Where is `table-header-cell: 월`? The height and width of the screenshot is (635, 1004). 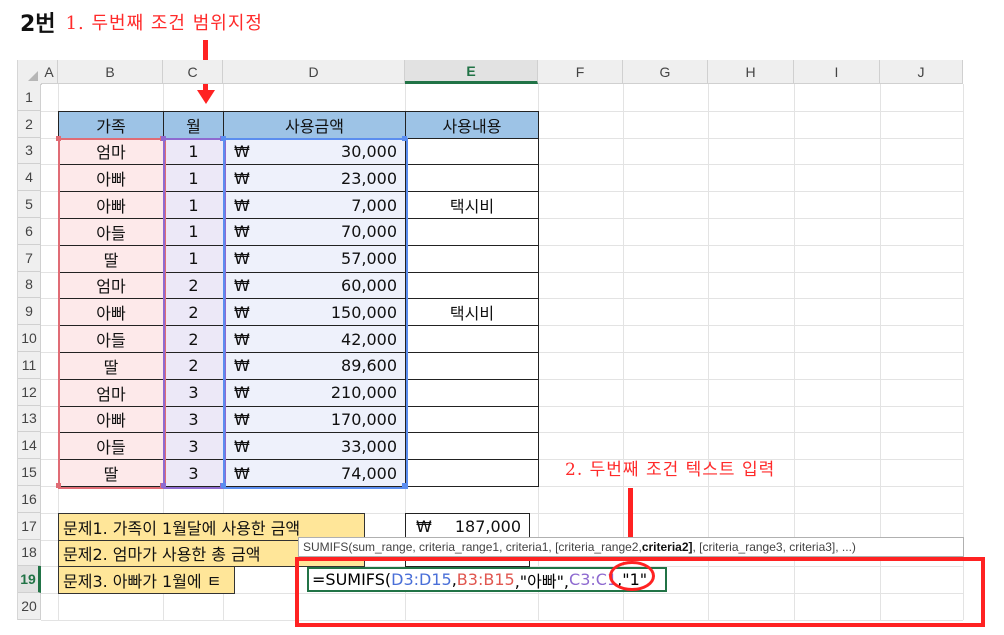 table-header-cell: 월 is located at coordinates (193, 124).